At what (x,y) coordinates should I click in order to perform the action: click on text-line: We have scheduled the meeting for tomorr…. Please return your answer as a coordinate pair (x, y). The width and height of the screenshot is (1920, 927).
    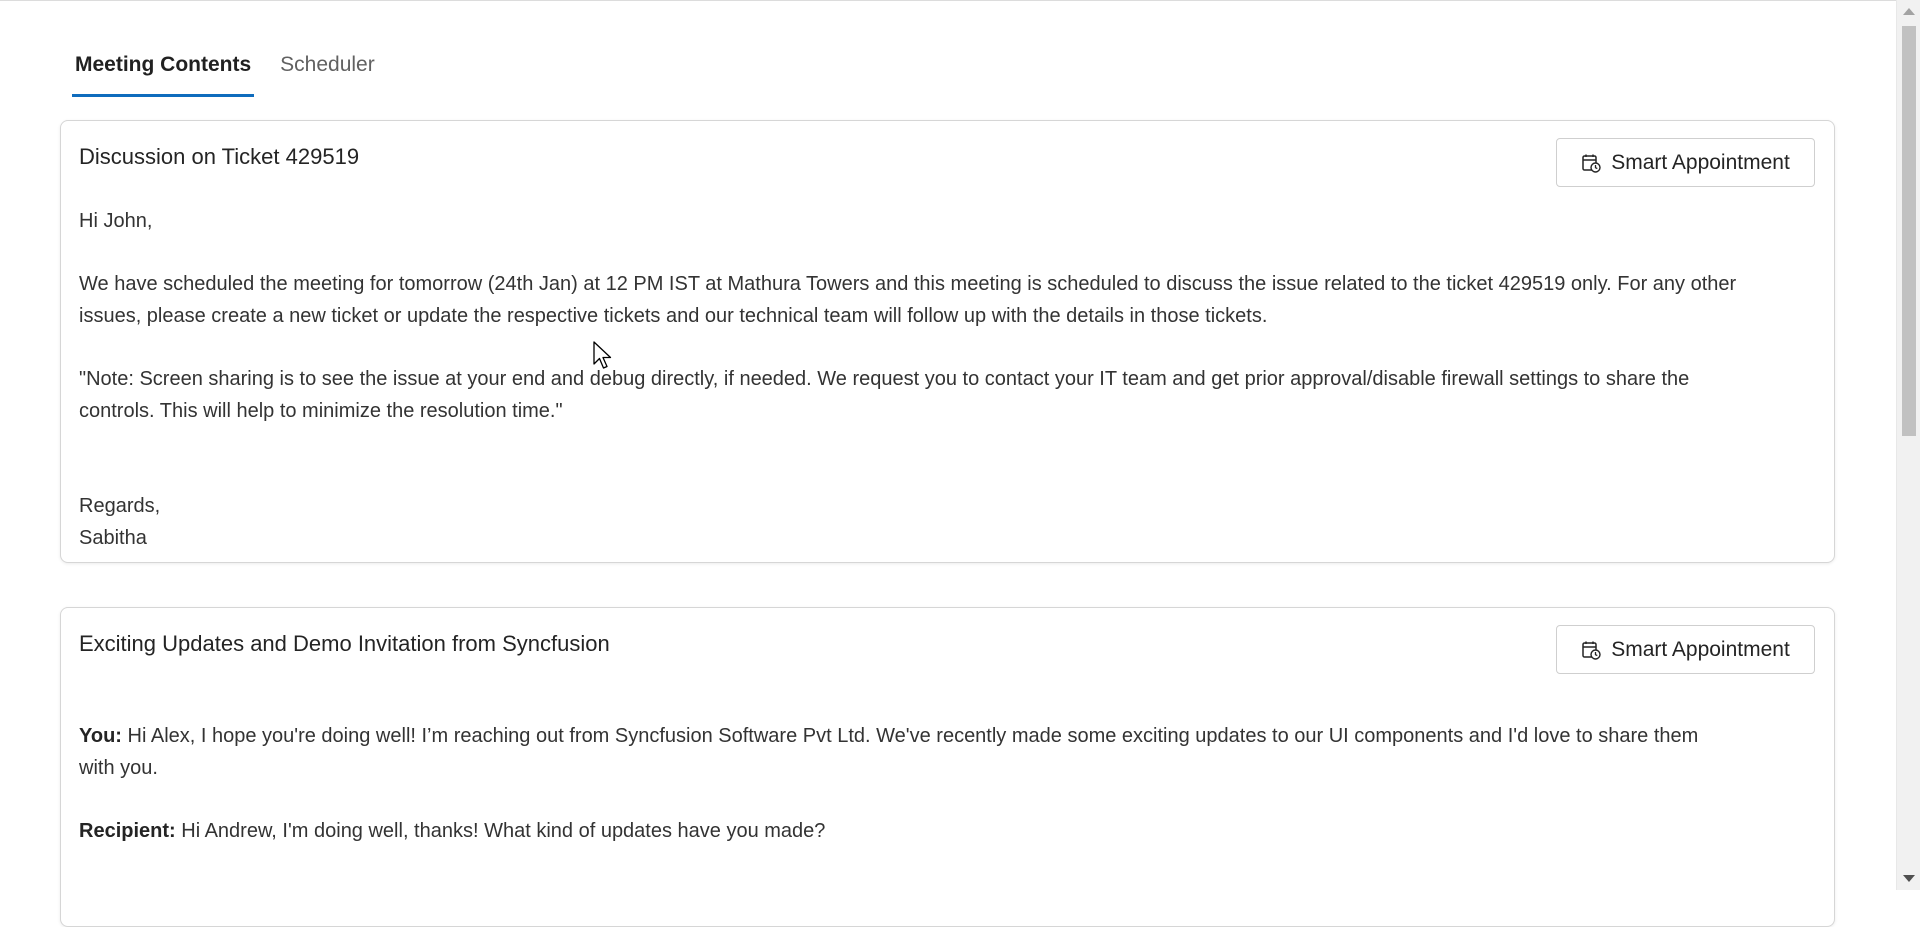
    Looking at the image, I should click on (908, 284).